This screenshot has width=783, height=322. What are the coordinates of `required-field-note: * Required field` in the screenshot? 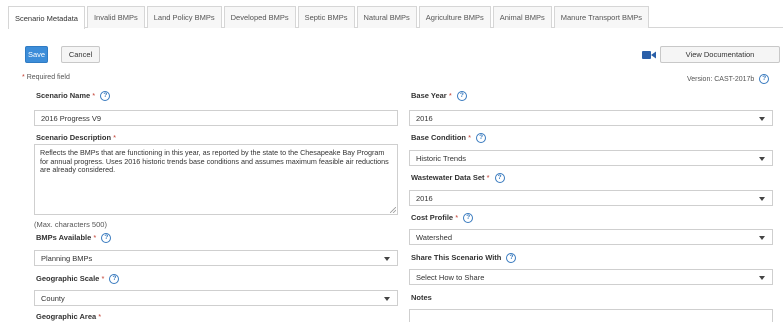 It's located at (46, 77).